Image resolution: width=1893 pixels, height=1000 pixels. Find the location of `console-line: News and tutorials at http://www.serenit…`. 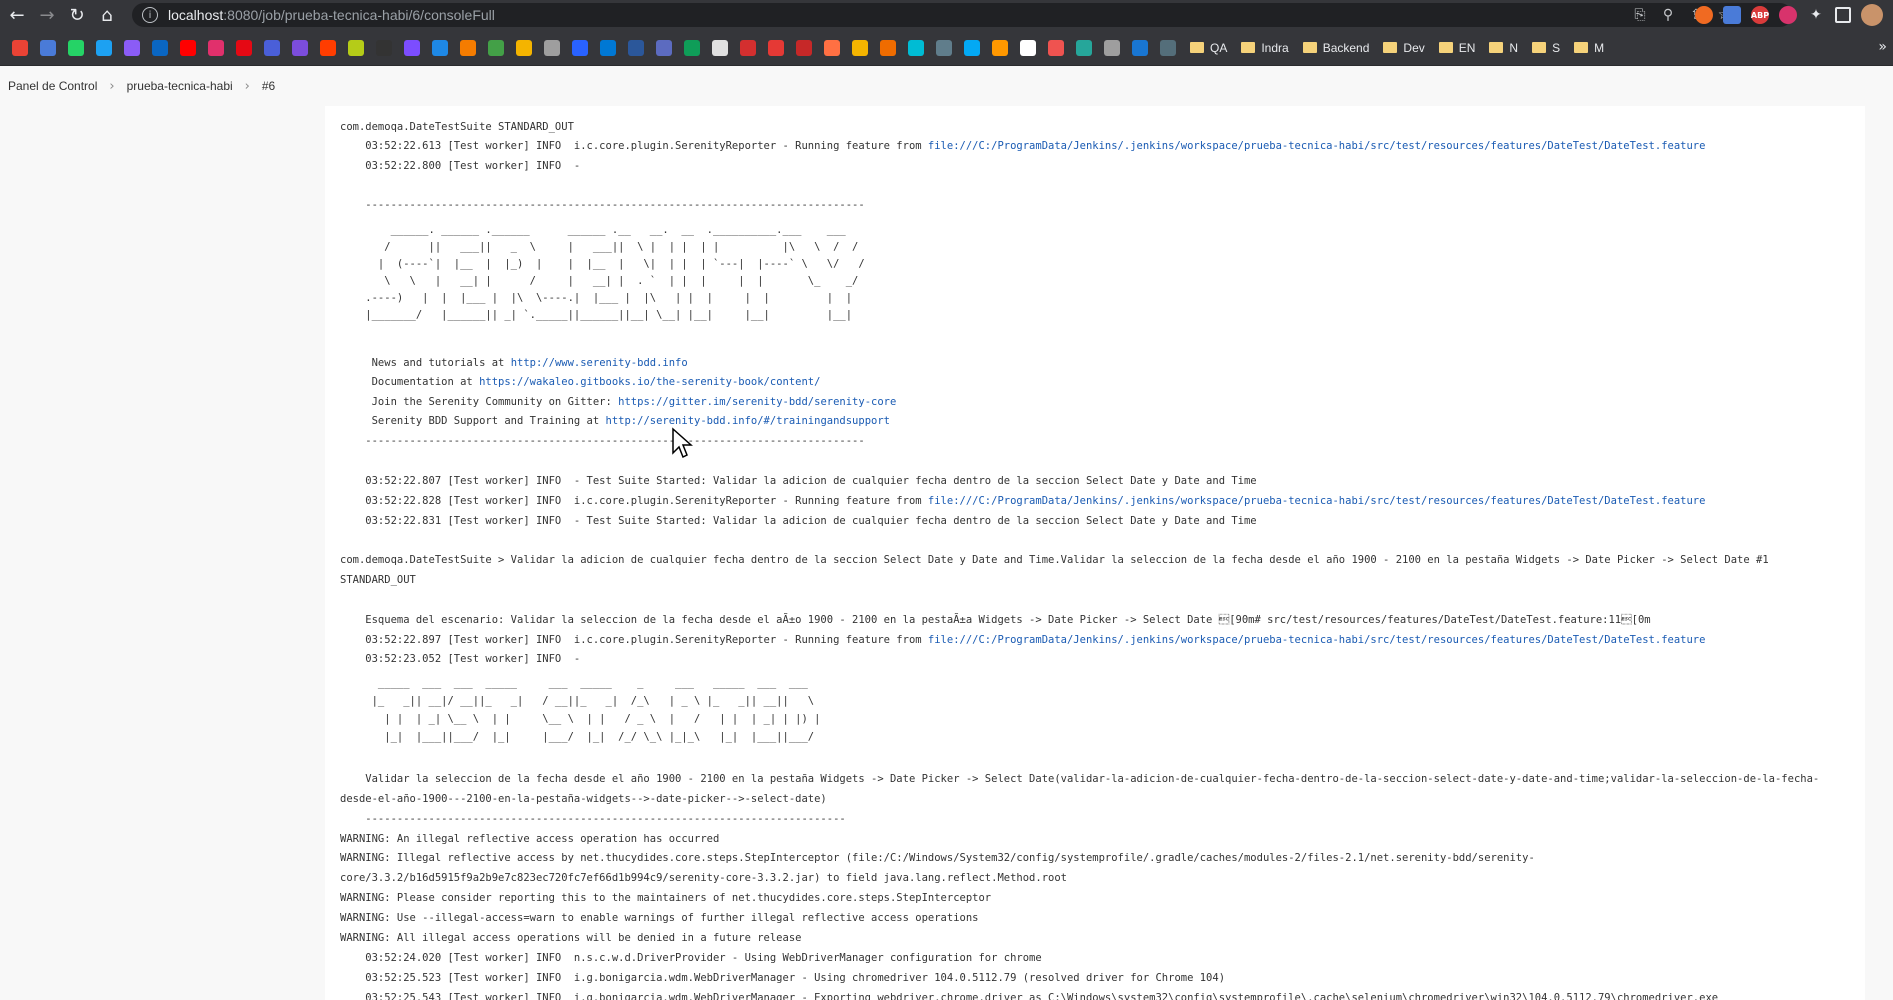

console-line: News and tutorials at http://www.serenit… is located at coordinates (514, 363).